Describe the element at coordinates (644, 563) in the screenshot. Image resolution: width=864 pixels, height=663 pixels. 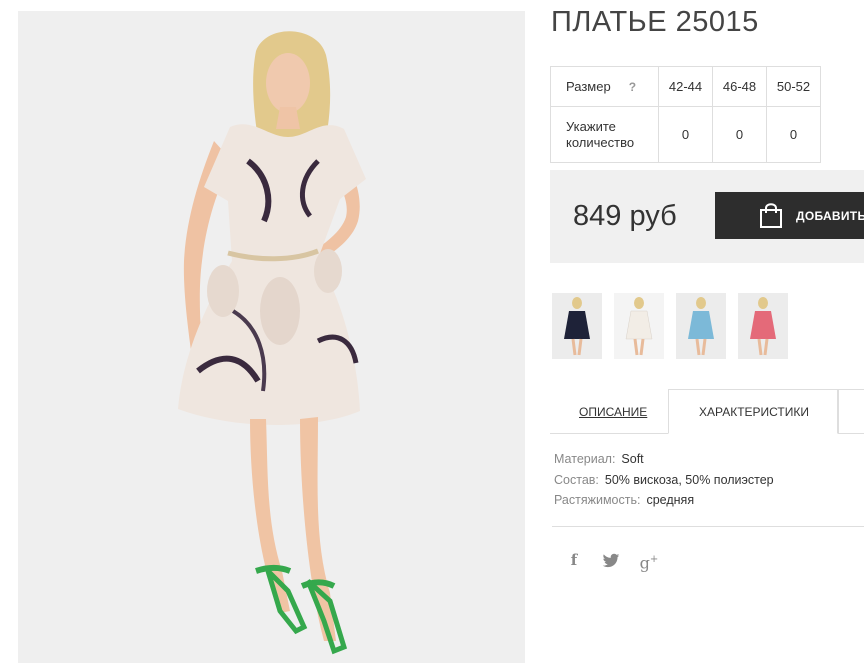
I see `google-plus-letter: g` at that location.